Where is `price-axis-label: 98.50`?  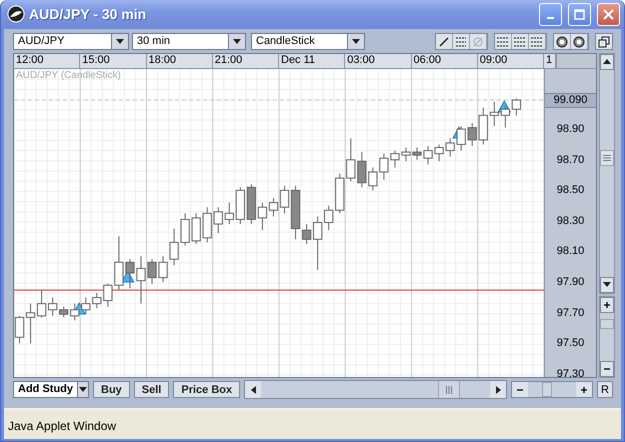 price-axis-label: 98.50 is located at coordinates (571, 190).